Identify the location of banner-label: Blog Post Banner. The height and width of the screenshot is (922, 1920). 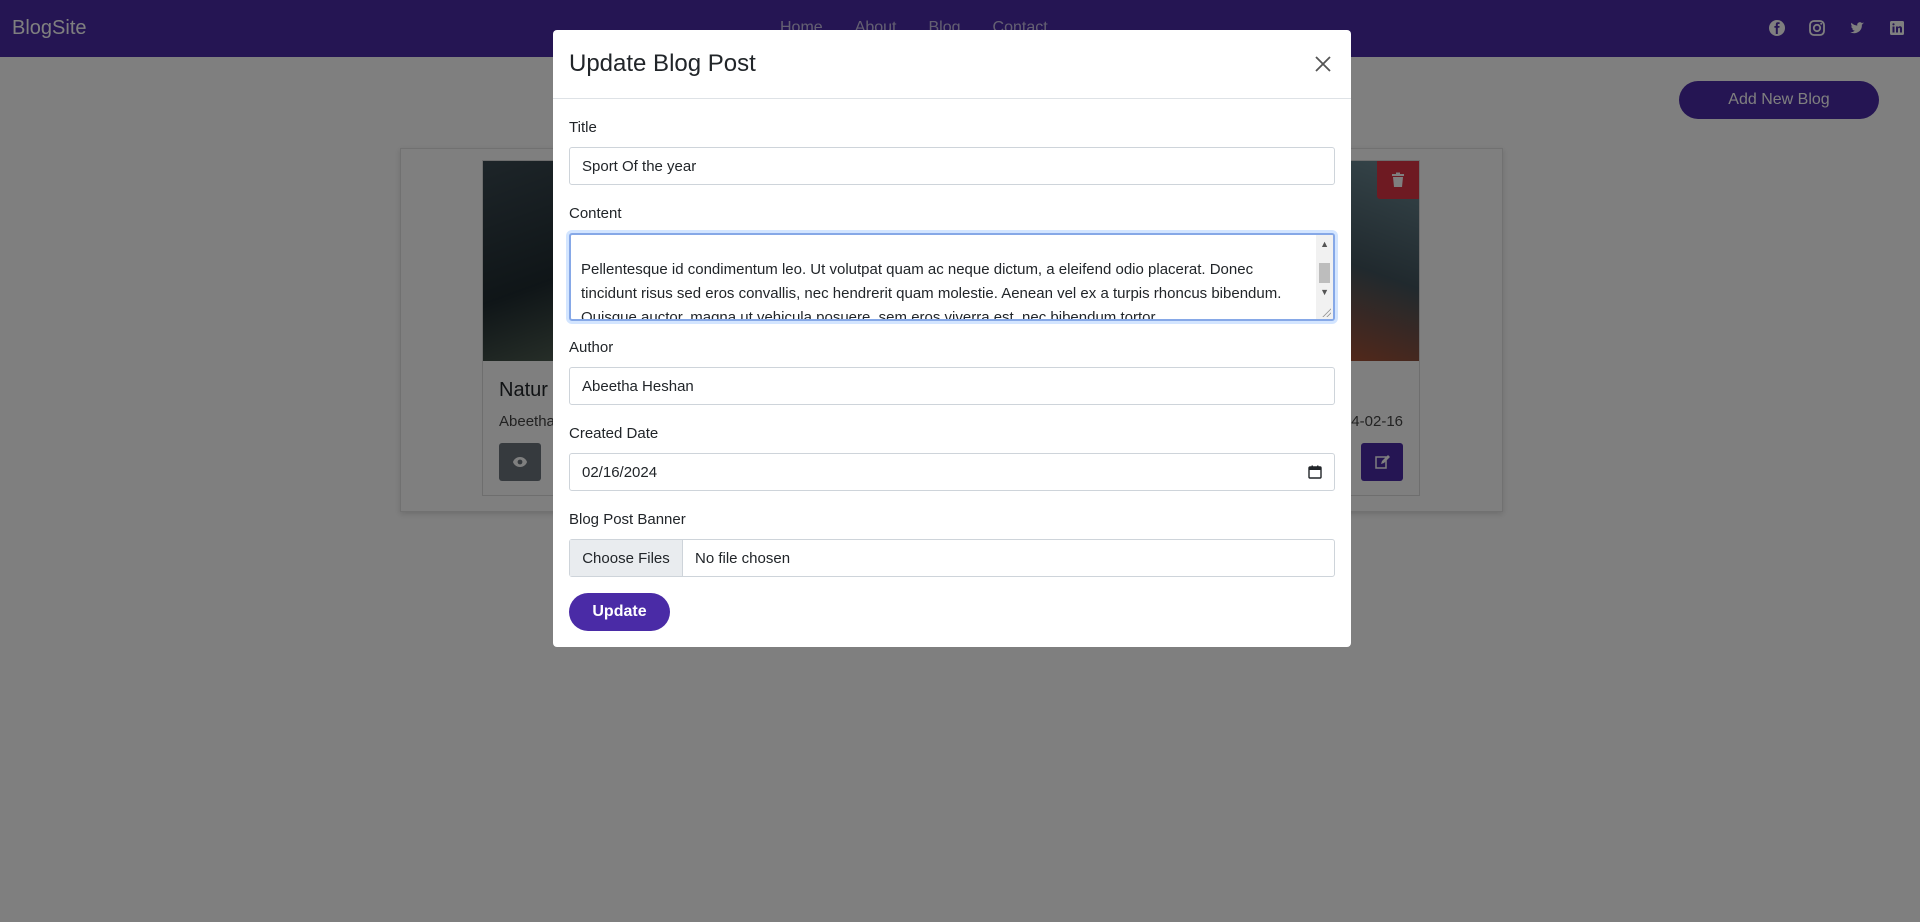
(627, 519).